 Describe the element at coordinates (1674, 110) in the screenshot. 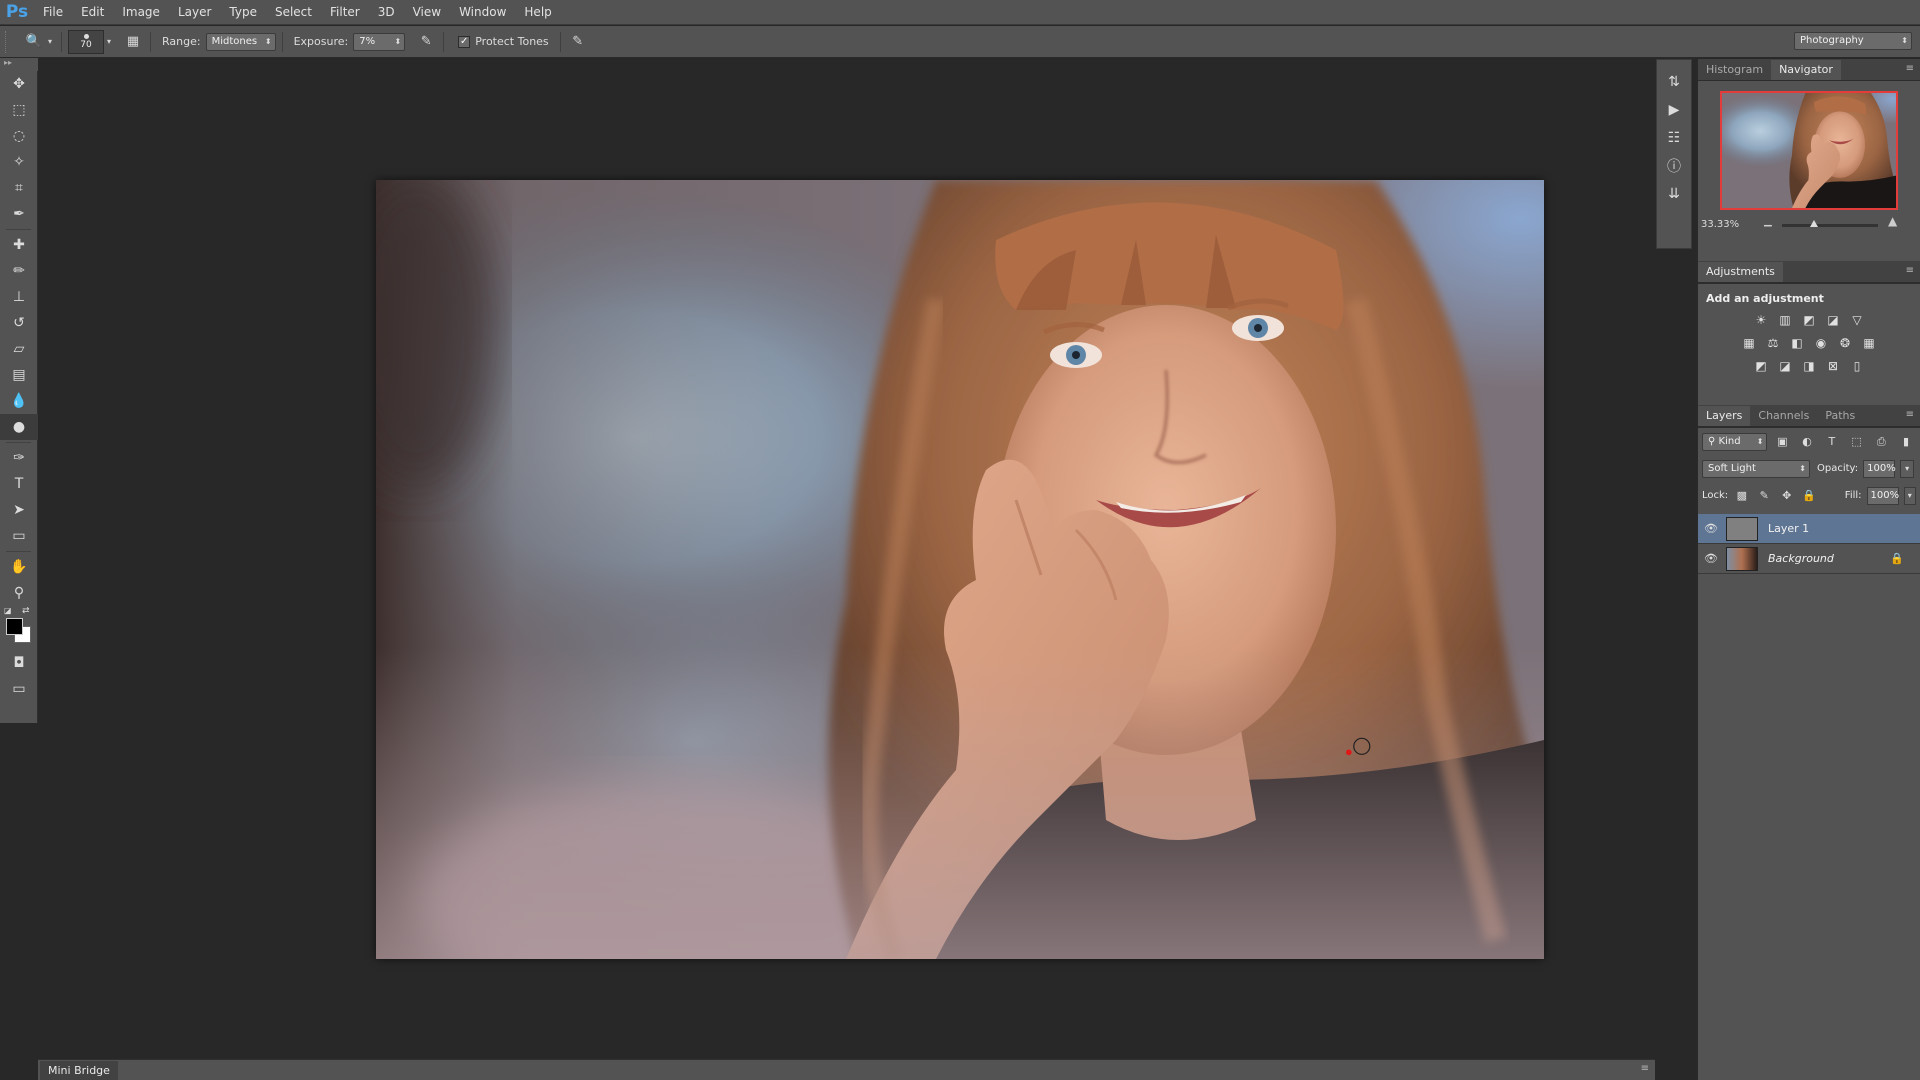

I see `actions-panel-icon: ▶` at that location.